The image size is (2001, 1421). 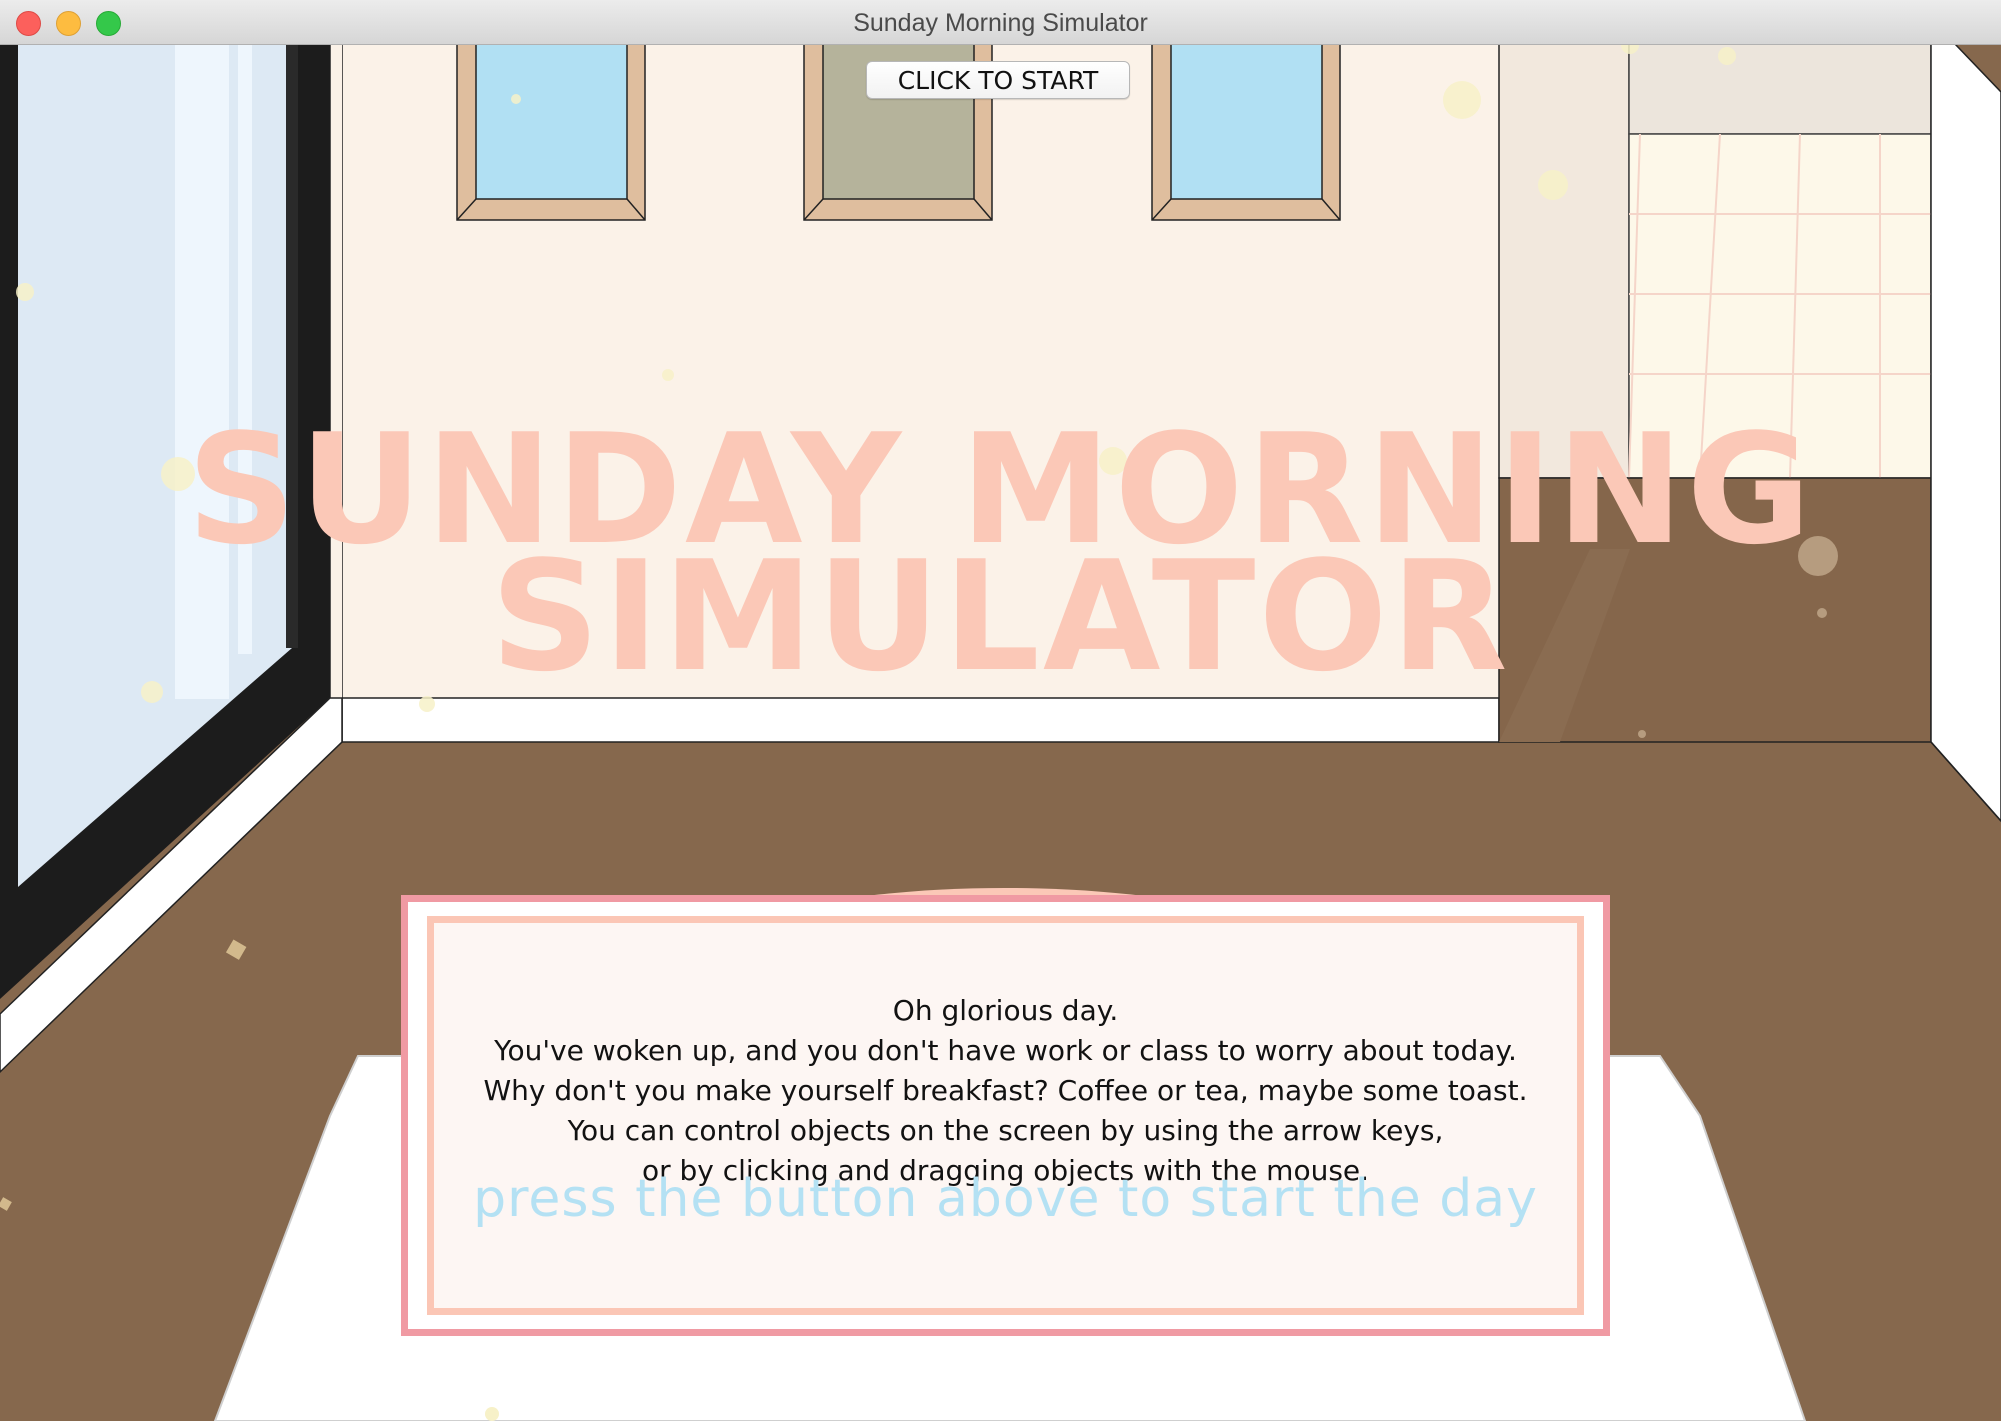 I want to click on title-bar: Sunday Morning Simulator, so click(x=1000, y=22).